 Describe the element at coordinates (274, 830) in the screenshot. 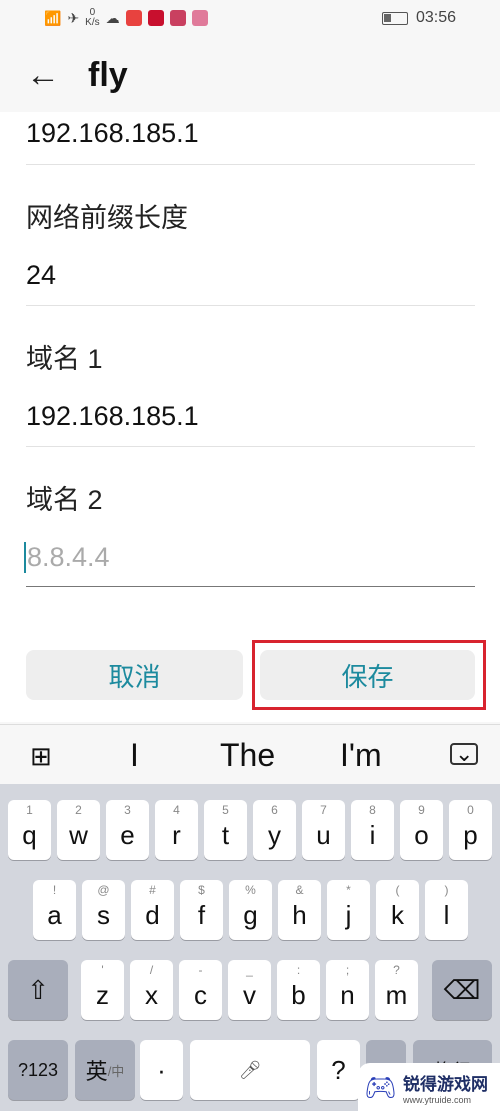

I see `key-y: 6y` at that location.